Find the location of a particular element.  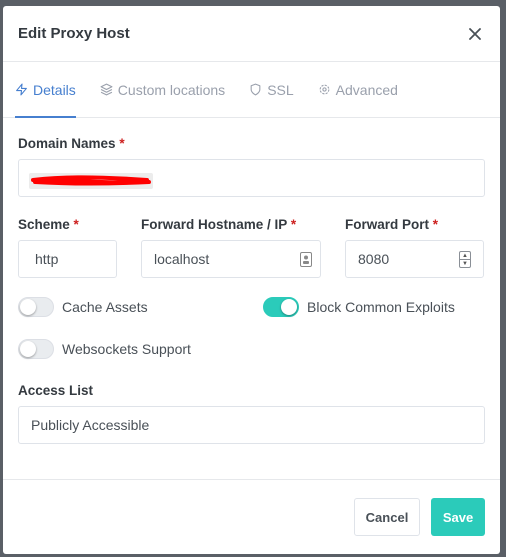

port-input: 8080 ▲ ▼ is located at coordinates (414, 259).